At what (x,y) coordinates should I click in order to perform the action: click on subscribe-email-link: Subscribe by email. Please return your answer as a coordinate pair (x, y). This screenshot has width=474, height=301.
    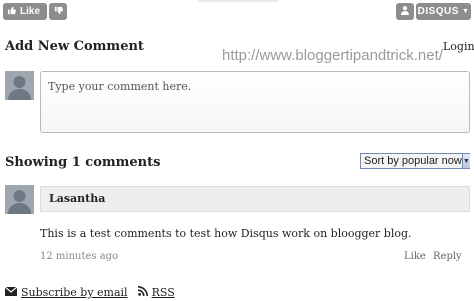
    Looking at the image, I should click on (74, 292).